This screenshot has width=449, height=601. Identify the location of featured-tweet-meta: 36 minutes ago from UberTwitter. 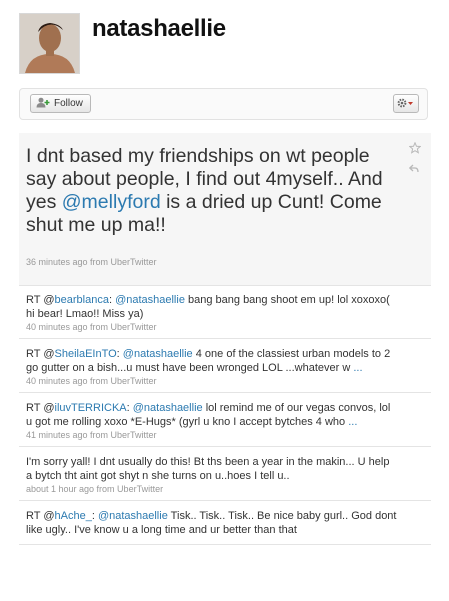
(91, 262).